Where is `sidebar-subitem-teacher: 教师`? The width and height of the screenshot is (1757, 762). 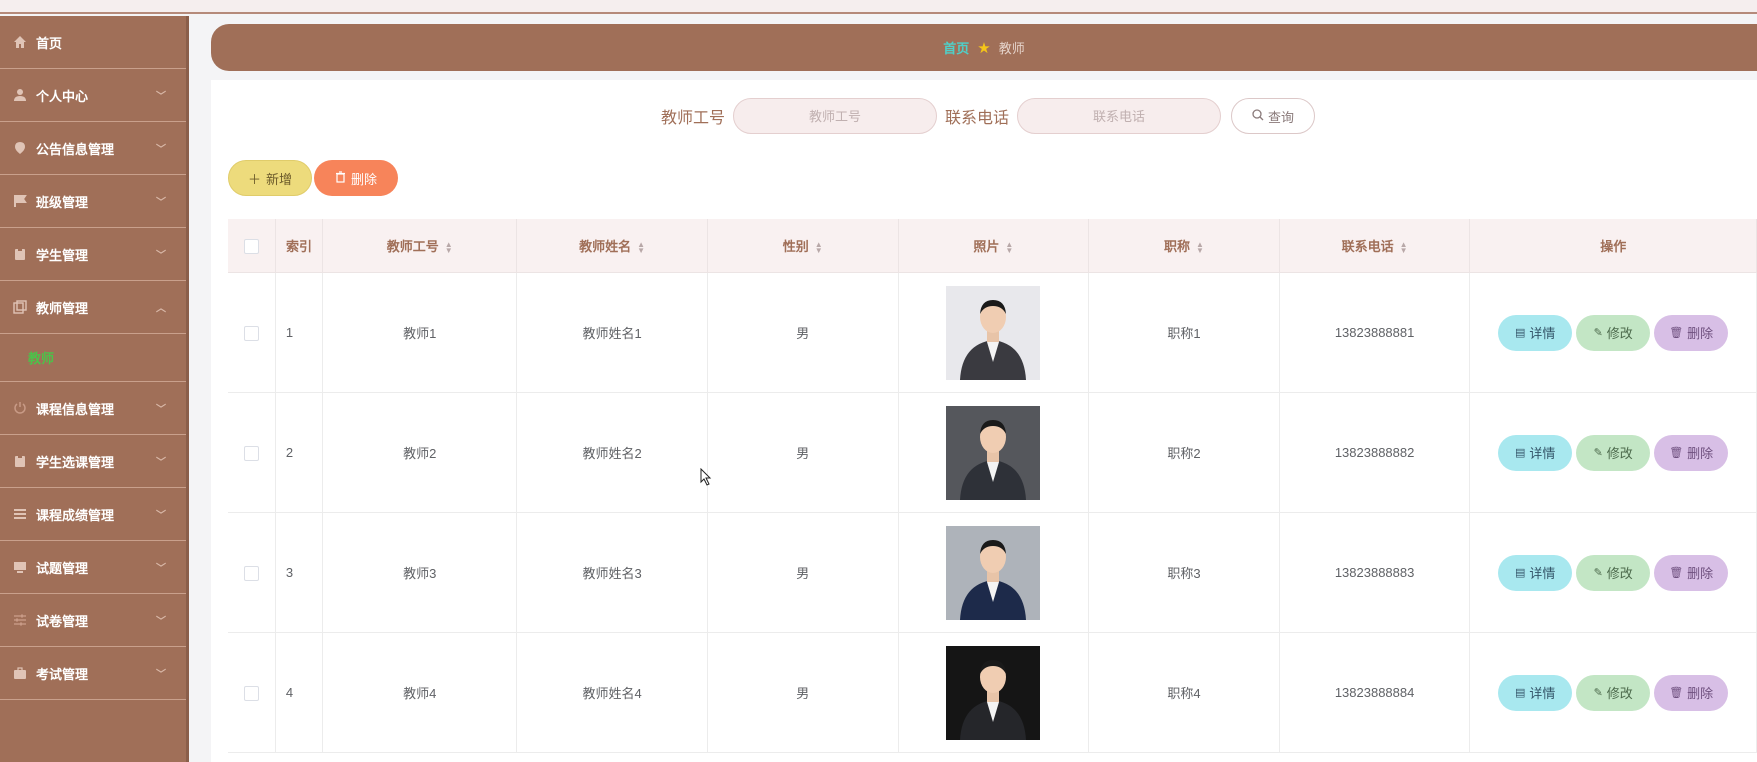 sidebar-subitem-teacher: 教师 is located at coordinates (93, 358).